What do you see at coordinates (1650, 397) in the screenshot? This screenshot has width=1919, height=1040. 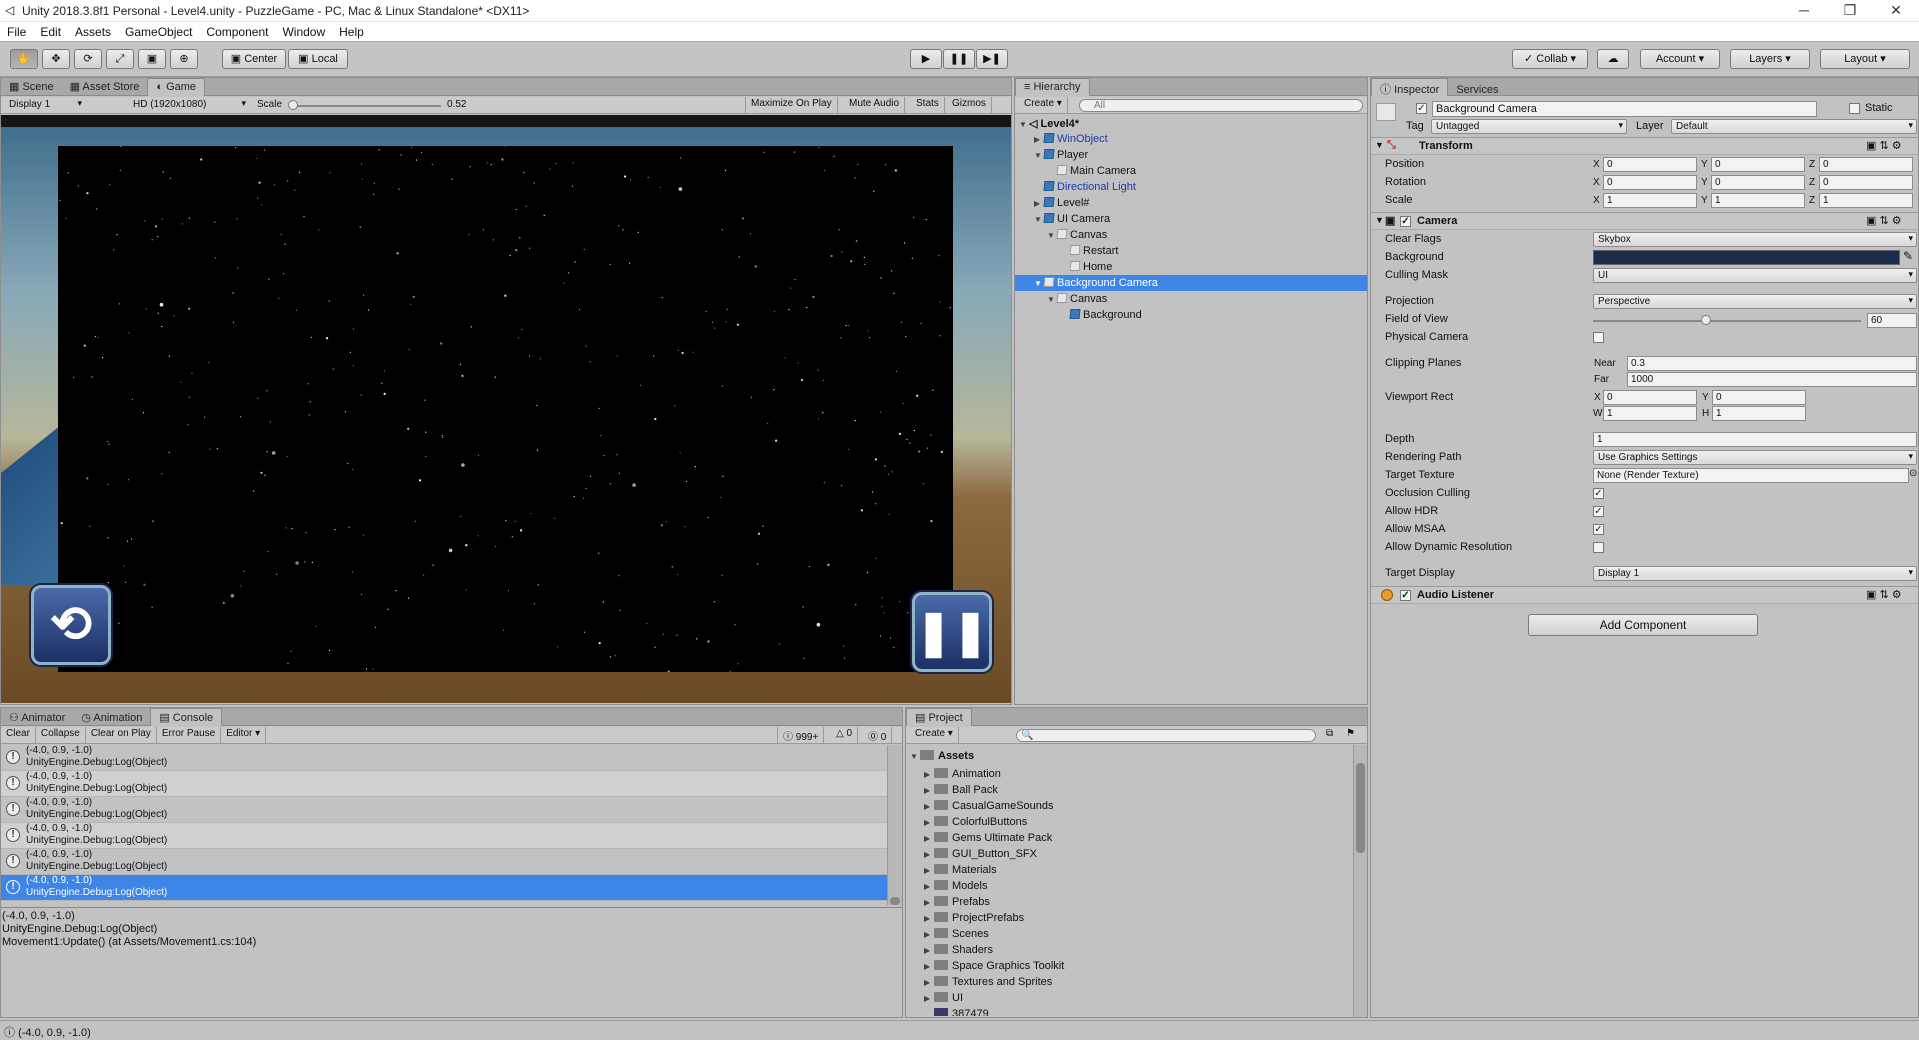 I see `viewport-x-field: 0` at bounding box center [1650, 397].